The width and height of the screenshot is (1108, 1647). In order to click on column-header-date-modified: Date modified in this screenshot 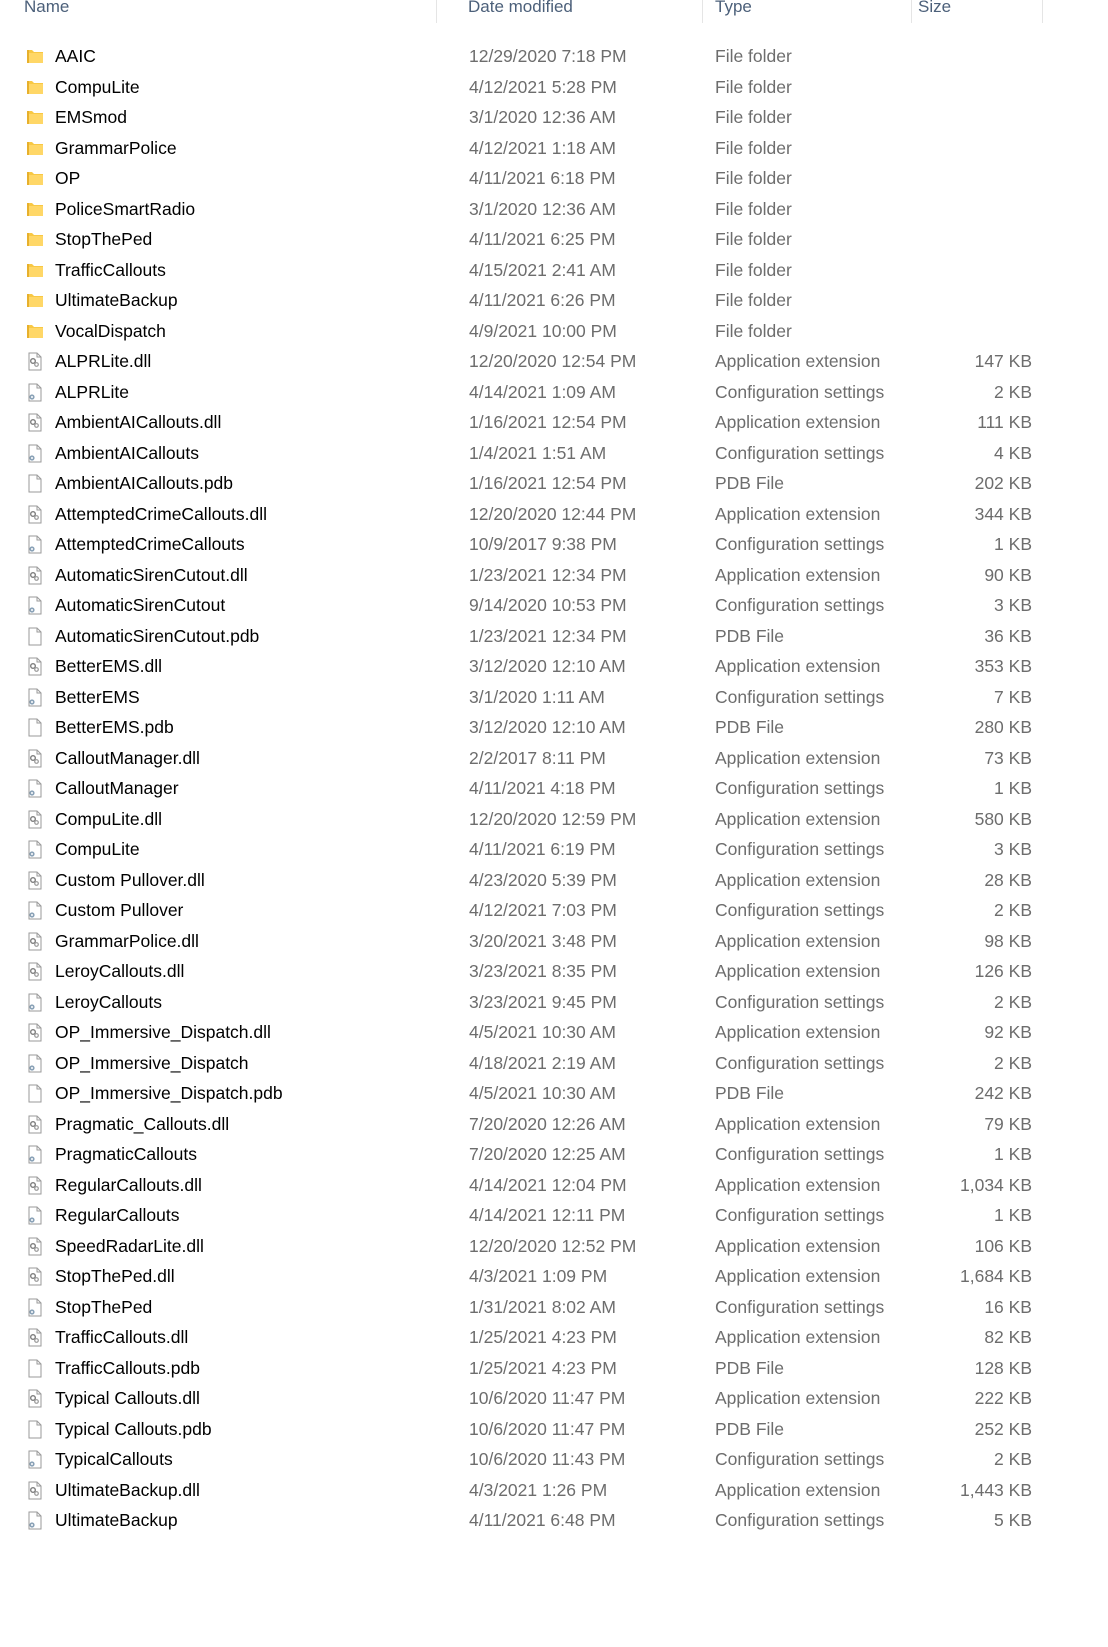, I will do `click(585, 11)`.